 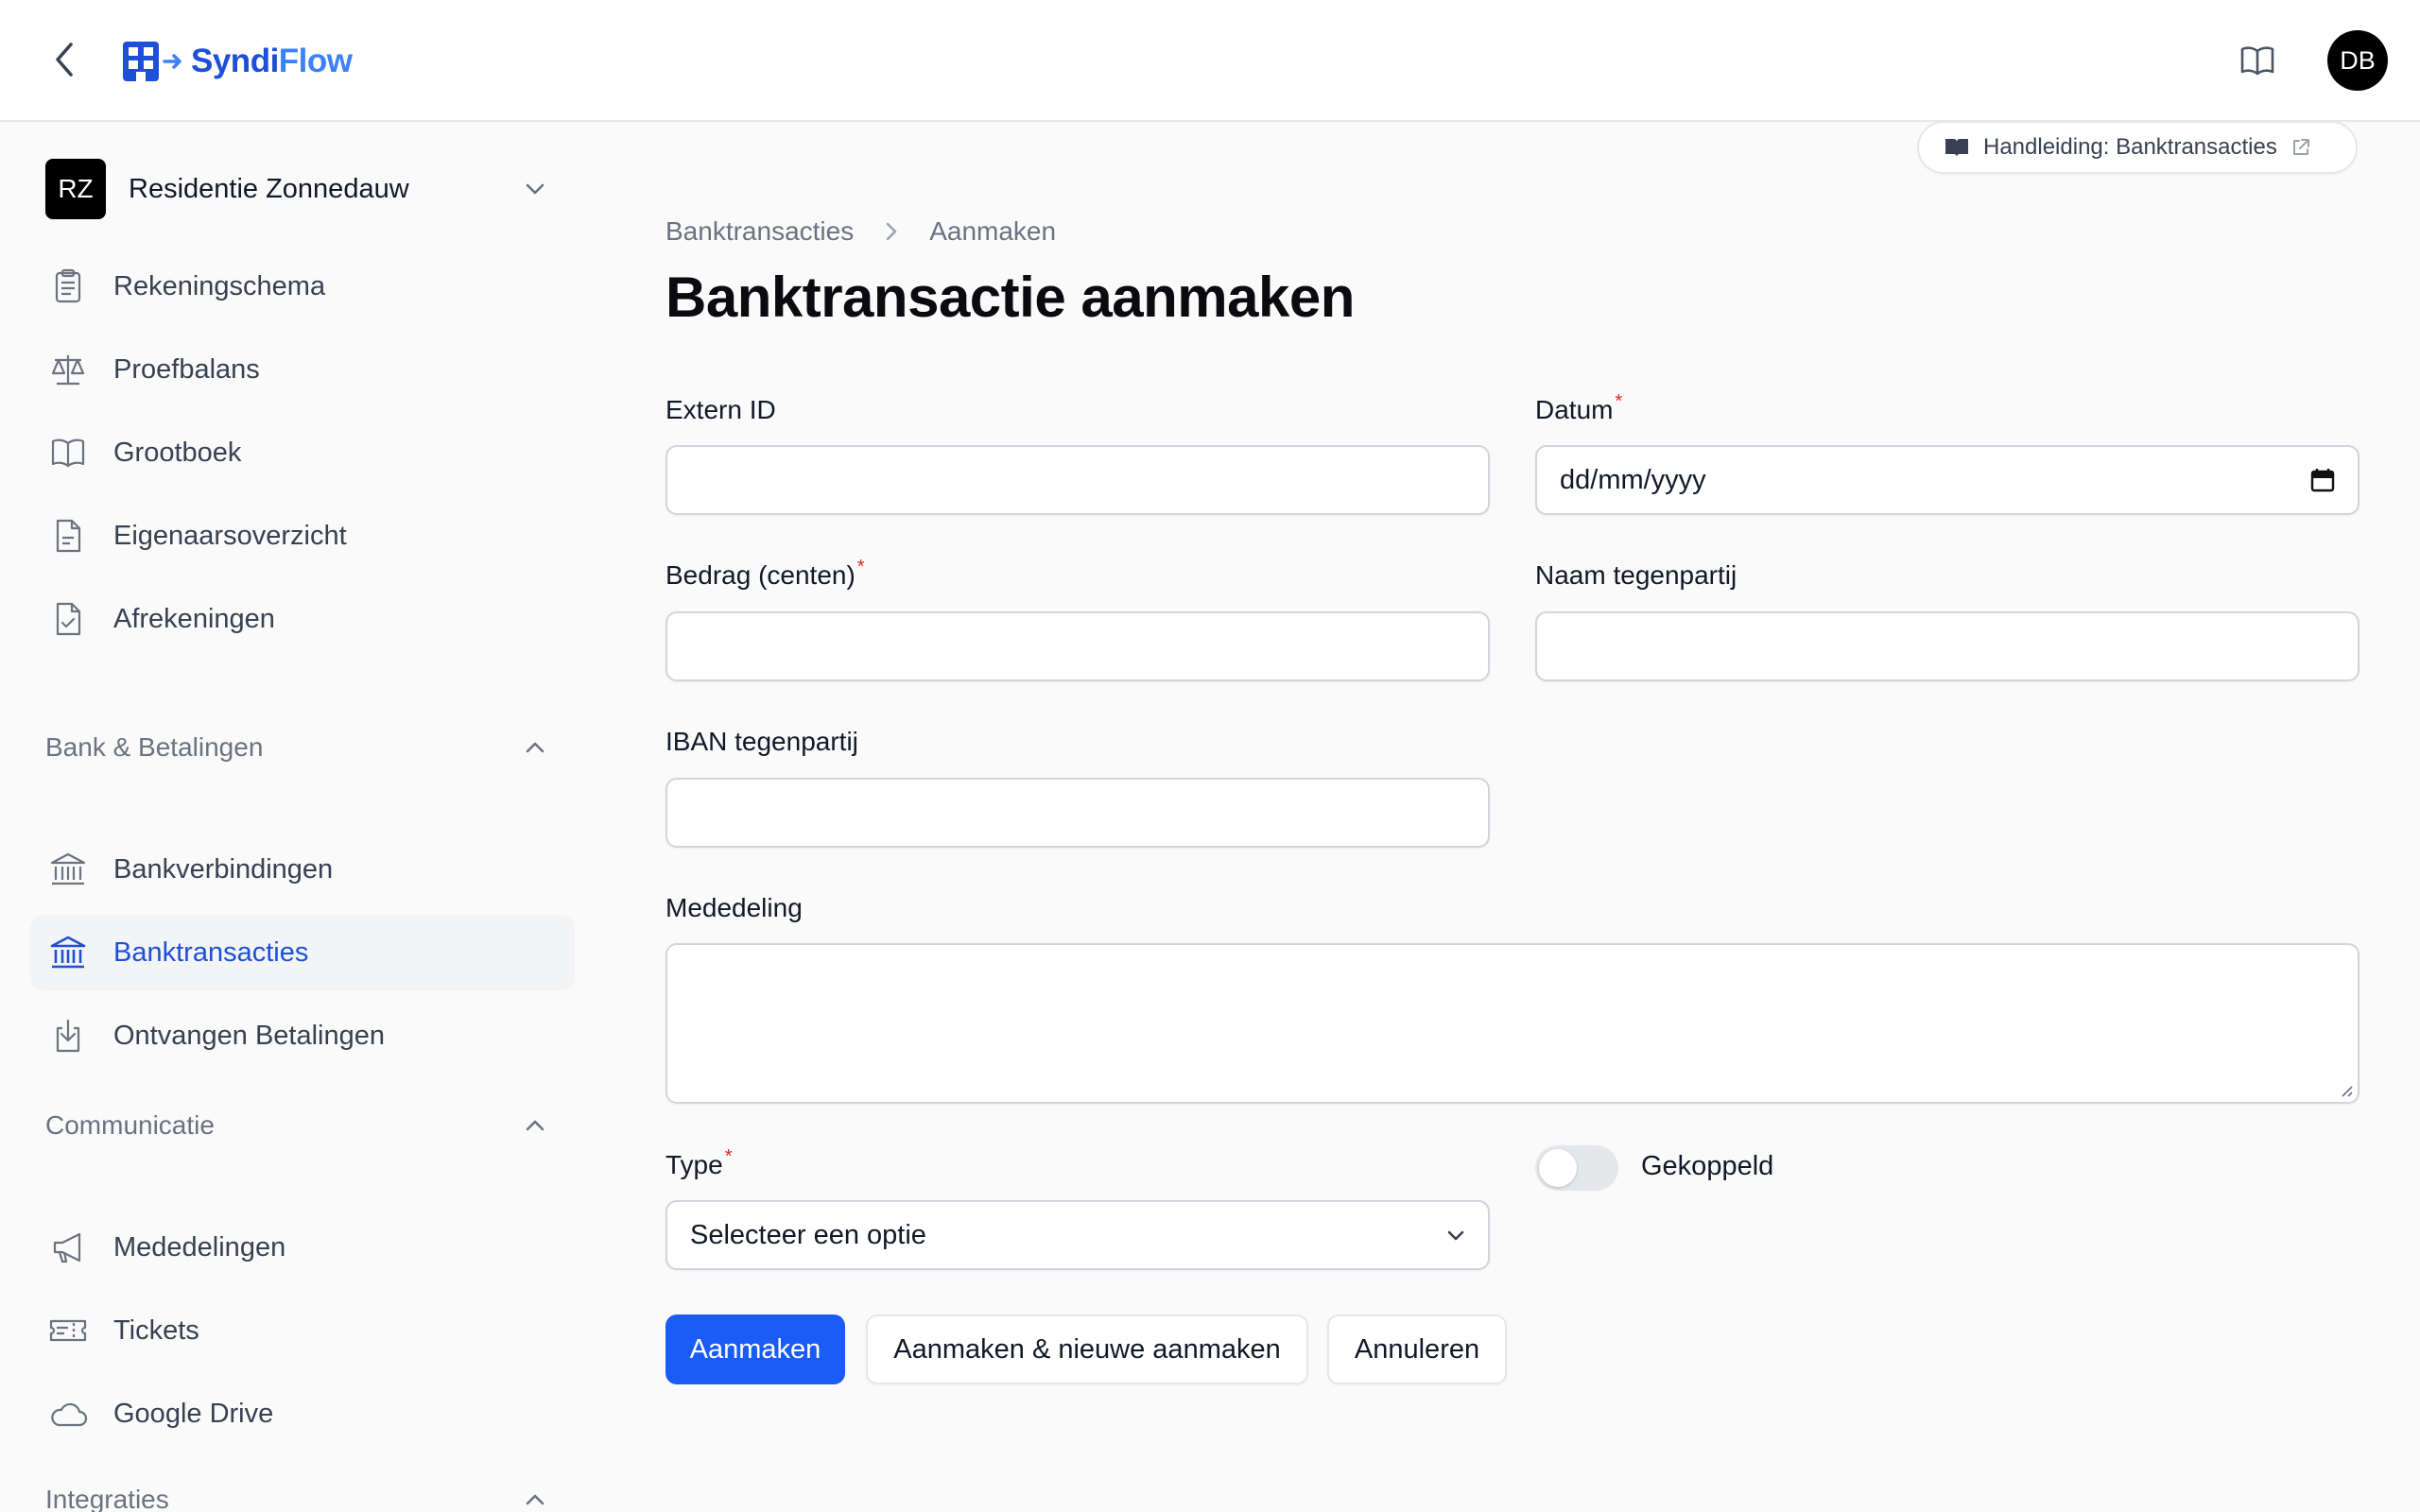 I want to click on sidebar-item-proefbalans: Proefbalans, so click(x=302, y=369).